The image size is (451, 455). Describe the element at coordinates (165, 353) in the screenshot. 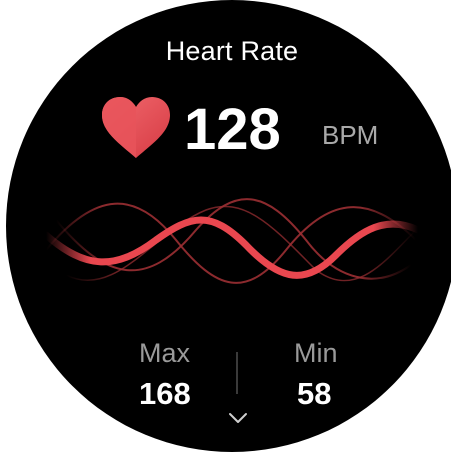

I see `max-label: Max` at that location.